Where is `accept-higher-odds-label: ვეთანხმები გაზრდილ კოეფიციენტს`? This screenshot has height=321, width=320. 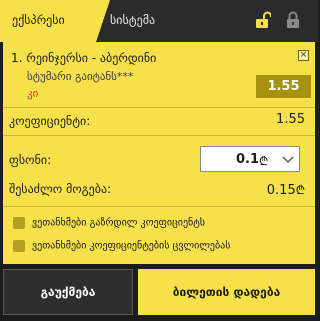
accept-higher-odds-label: ვეთანხმები გაზრდილ კოეფიციენტს is located at coordinates (118, 223).